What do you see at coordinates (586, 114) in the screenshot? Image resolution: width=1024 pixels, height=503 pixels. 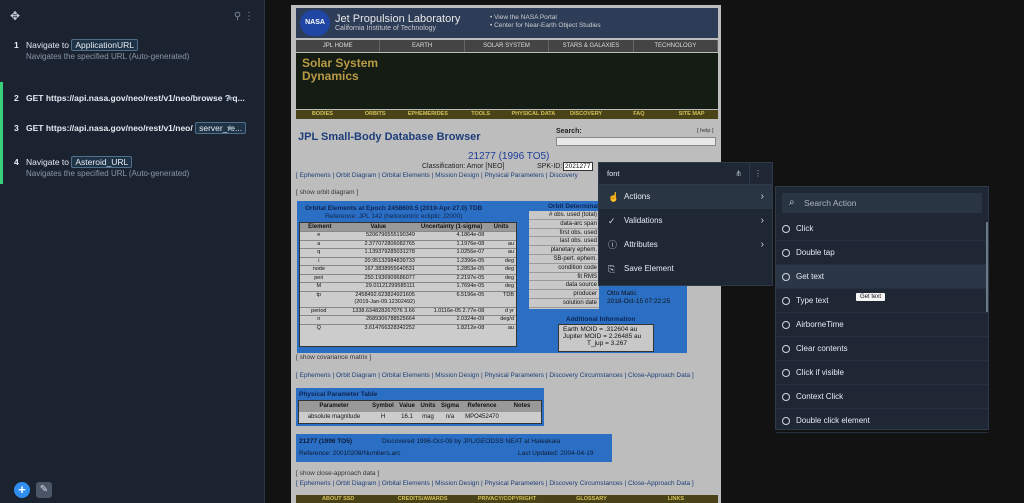 I see `ssd-nav-discovery: DISCOVERY` at bounding box center [586, 114].